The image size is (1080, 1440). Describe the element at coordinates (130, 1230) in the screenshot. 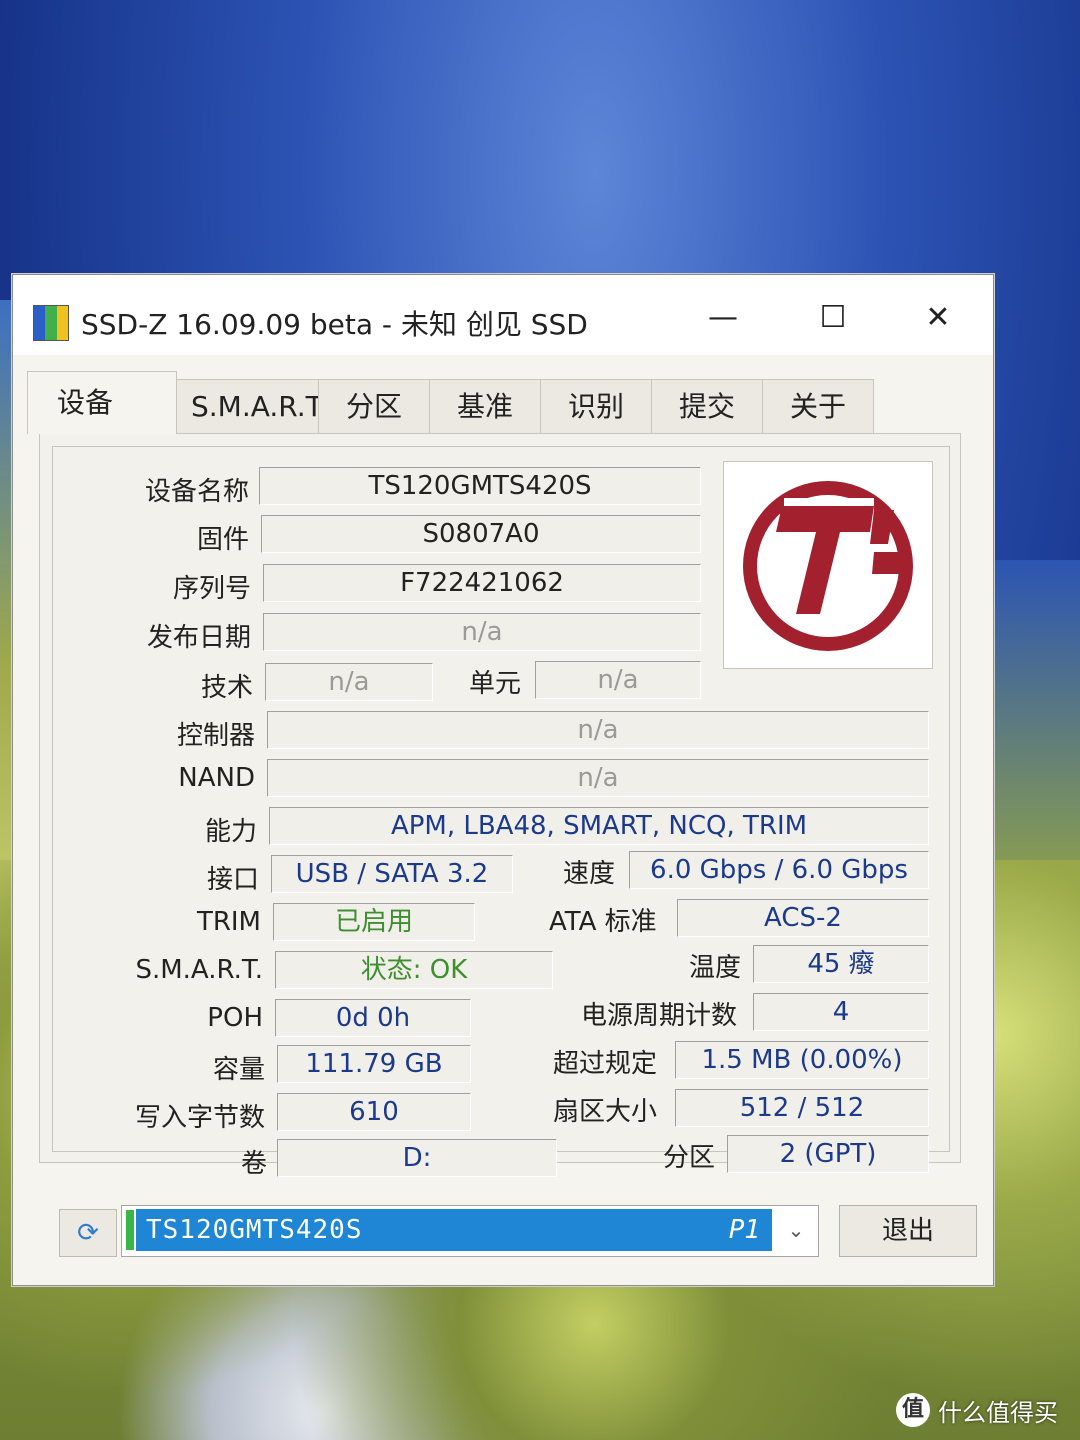

I see `drive-status-indicator` at that location.